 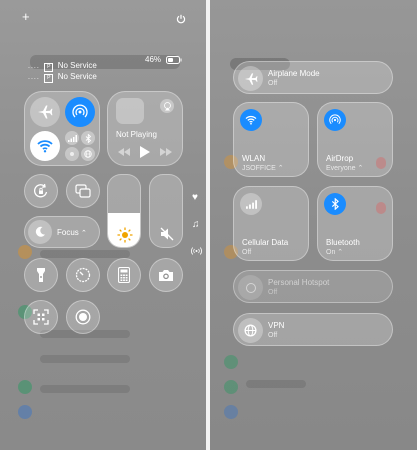 I want to click on personal-hotspot-title: Personal Hotspot, so click(x=299, y=282).